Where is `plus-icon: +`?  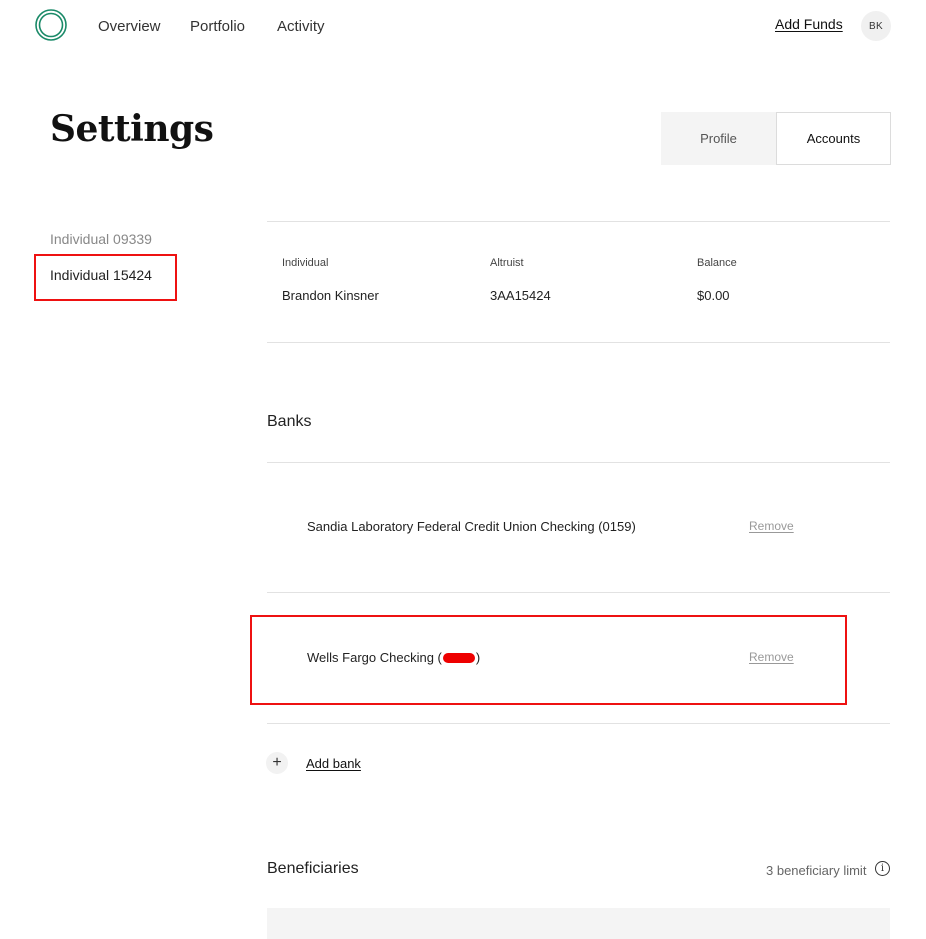
plus-icon: + is located at coordinates (277, 763).